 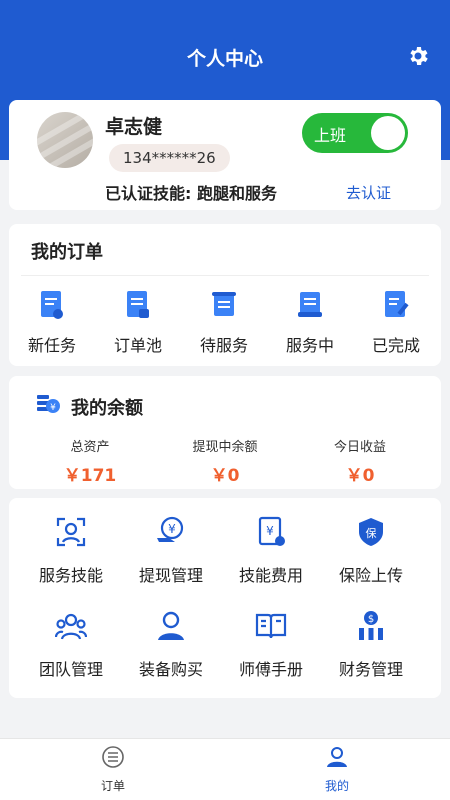 I want to click on finance-icon: $, so click(x=371, y=625).